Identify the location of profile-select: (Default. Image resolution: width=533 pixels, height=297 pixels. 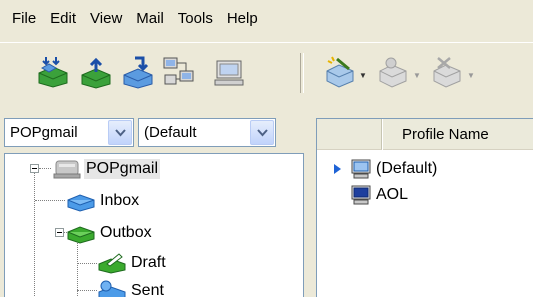
(207, 132).